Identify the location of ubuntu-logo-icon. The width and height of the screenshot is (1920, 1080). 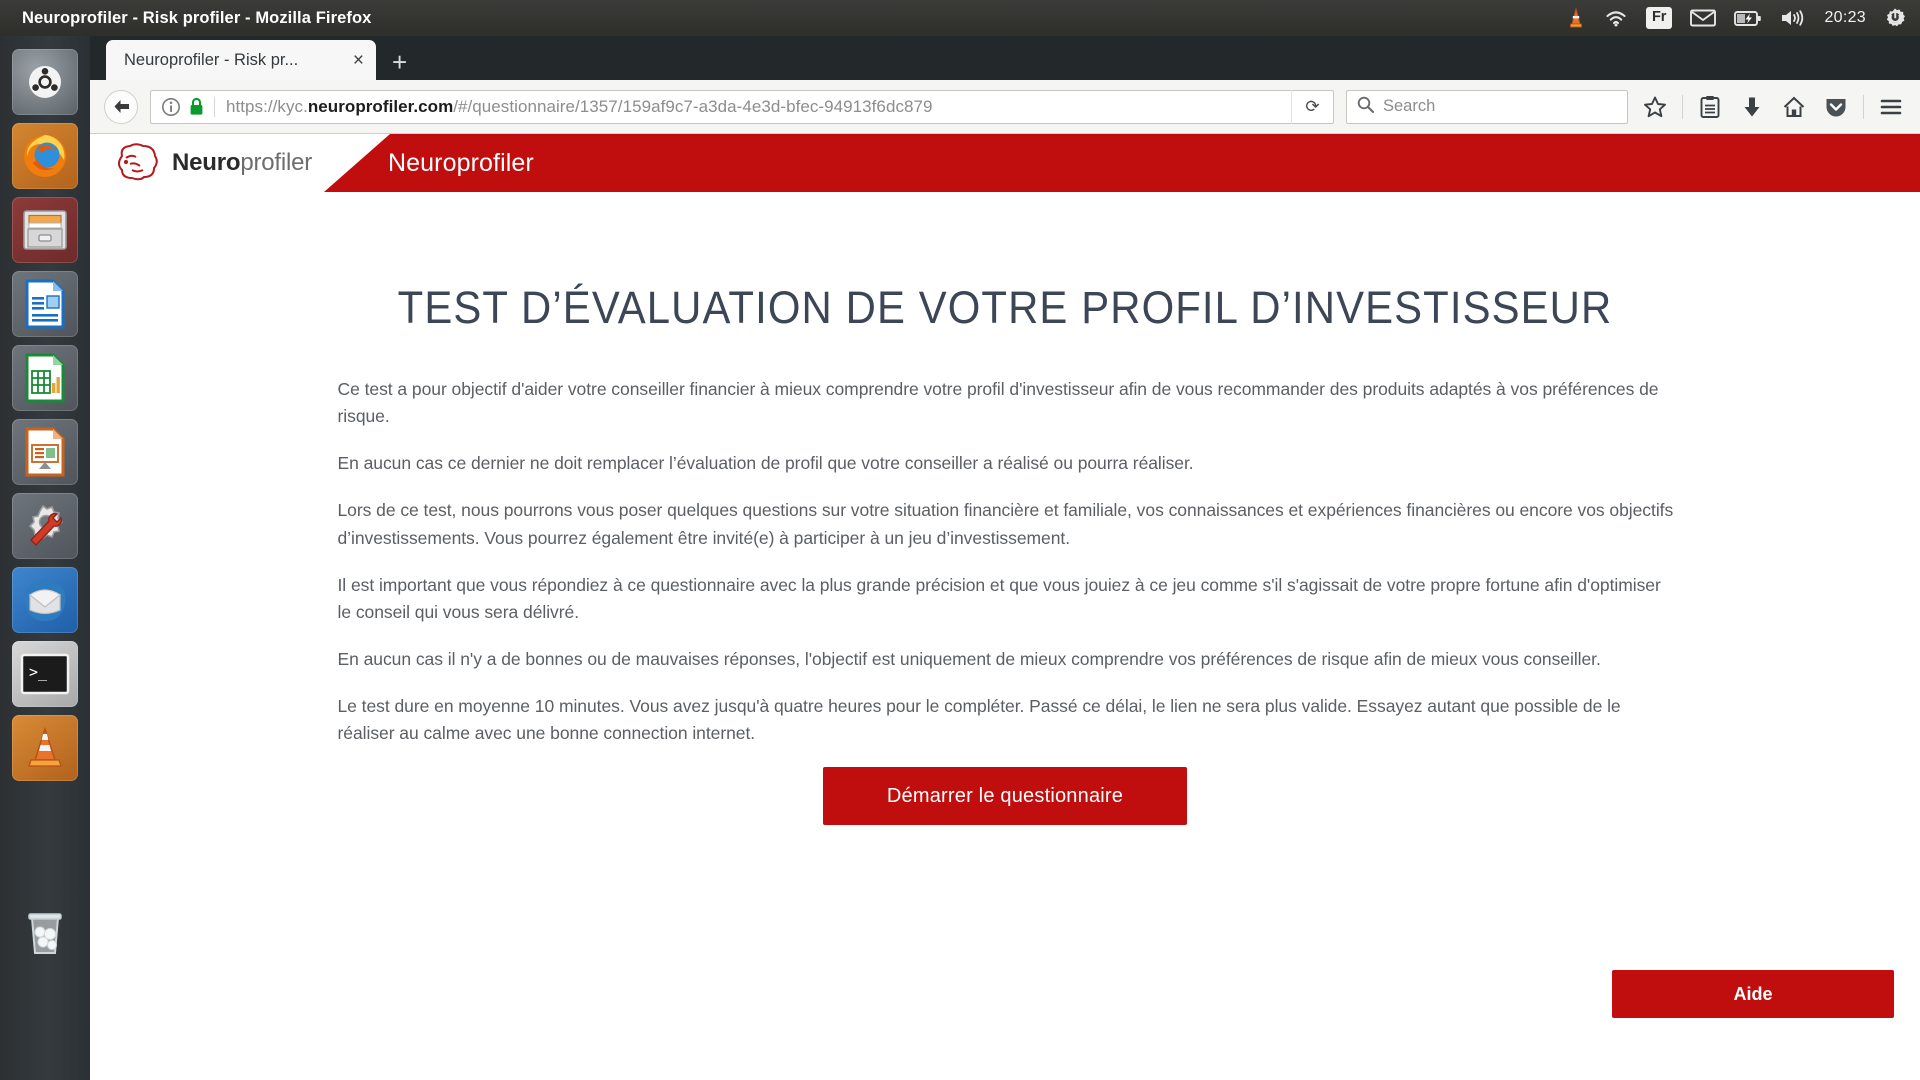
(45, 82).